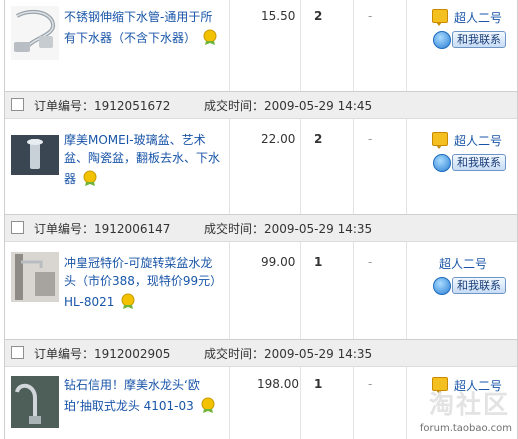 This screenshot has height=439, width=518. Describe the element at coordinates (144, 27) in the screenshot. I see `product-title-link: 不锈钢伸缩下水管-通用于所有下水器（不含下水器）` at that location.